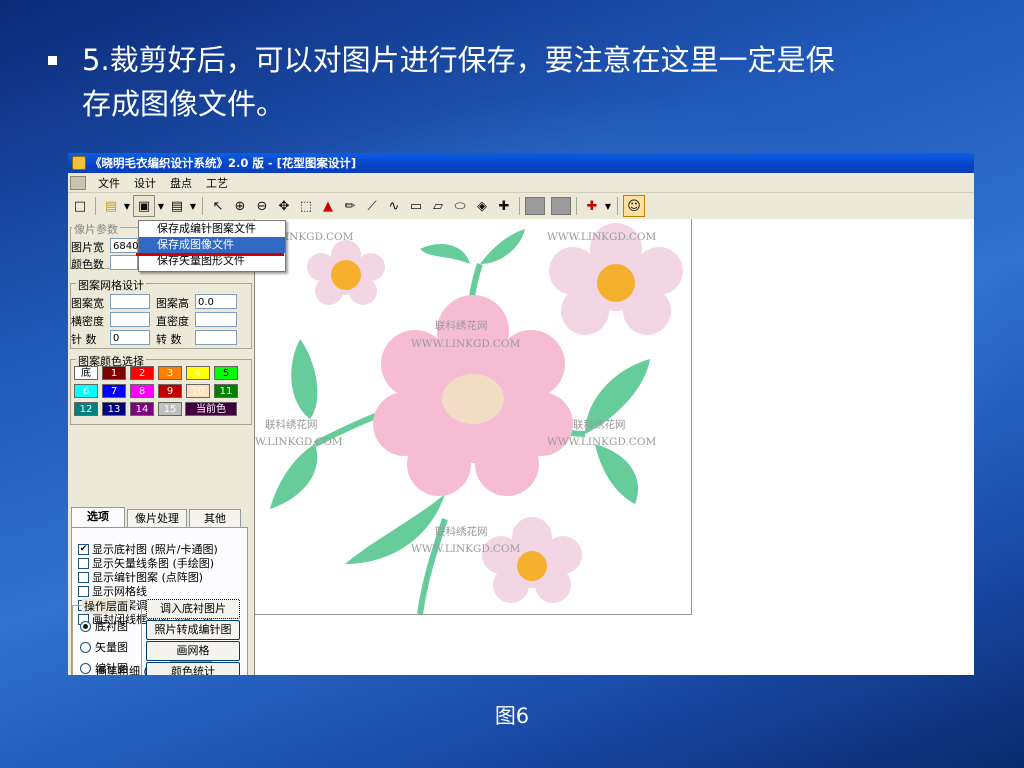  Describe the element at coordinates (535, 206) in the screenshot. I see `undo-icon` at that location.